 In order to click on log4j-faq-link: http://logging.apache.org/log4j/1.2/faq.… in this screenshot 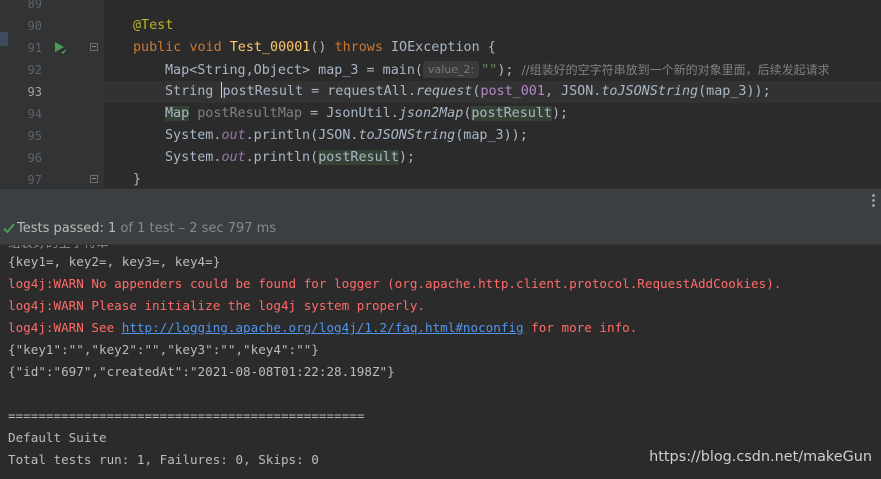, I will do `click(323, 327)`.